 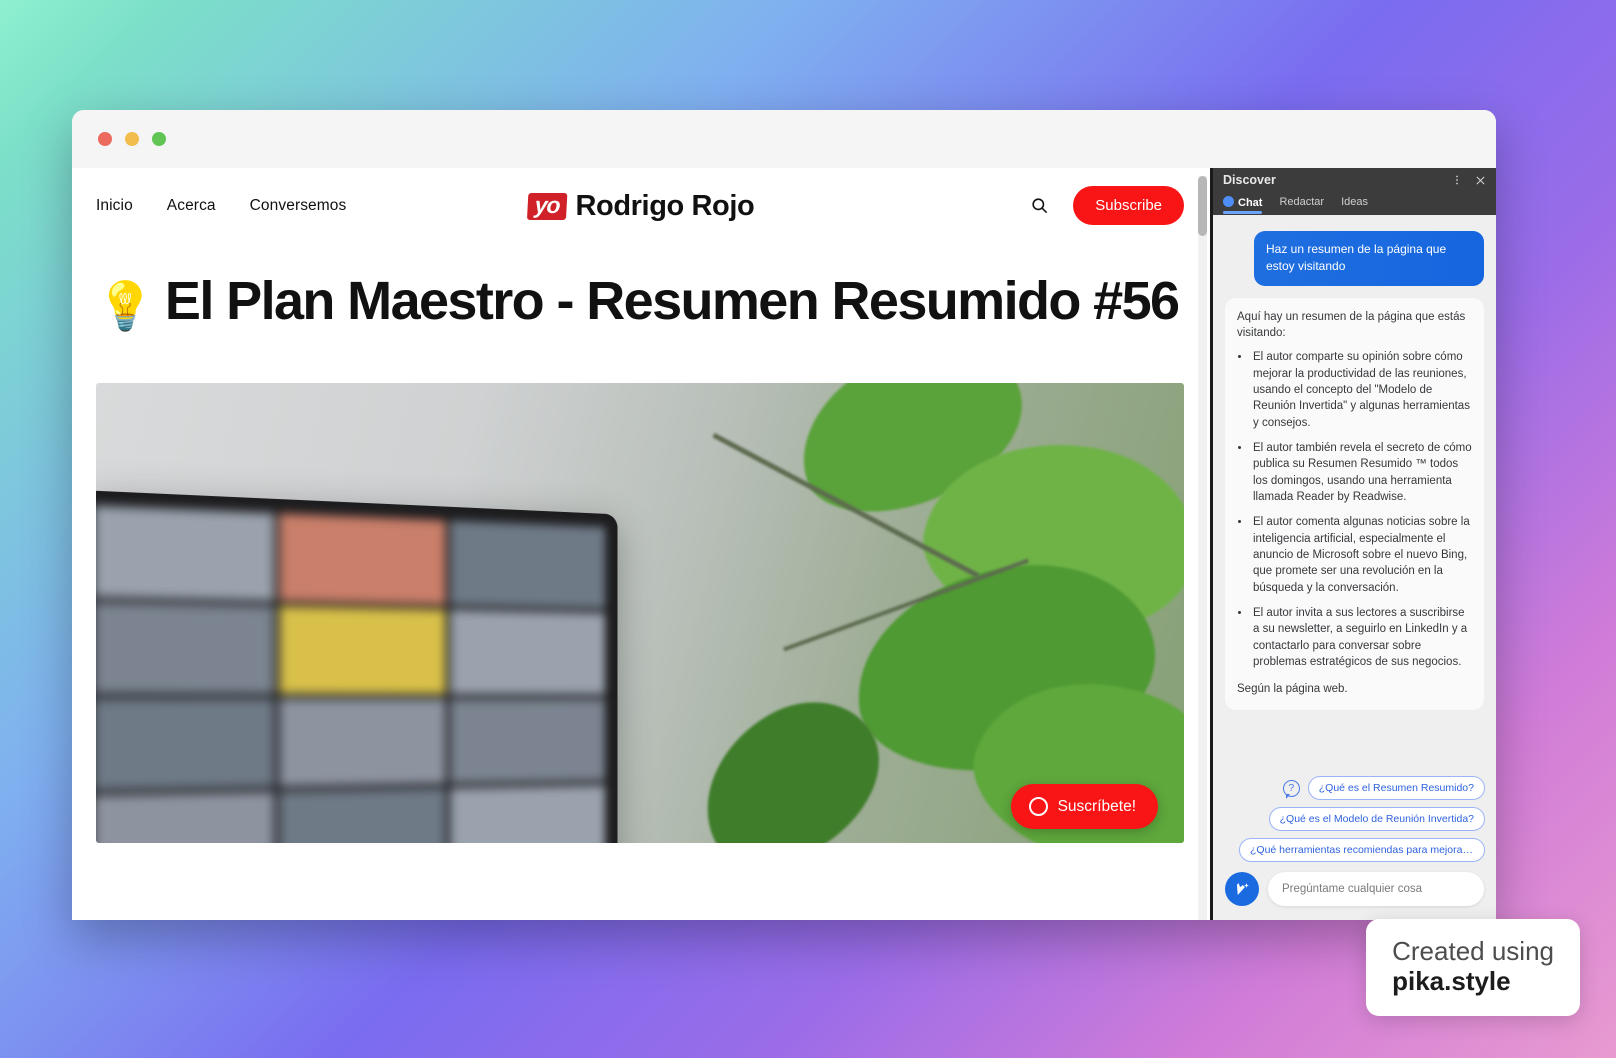 What do you see at coordinates (191, 206) in the screenshot?
I see `nav-item-acerca: Acerca` at bounding box center [191, 206].